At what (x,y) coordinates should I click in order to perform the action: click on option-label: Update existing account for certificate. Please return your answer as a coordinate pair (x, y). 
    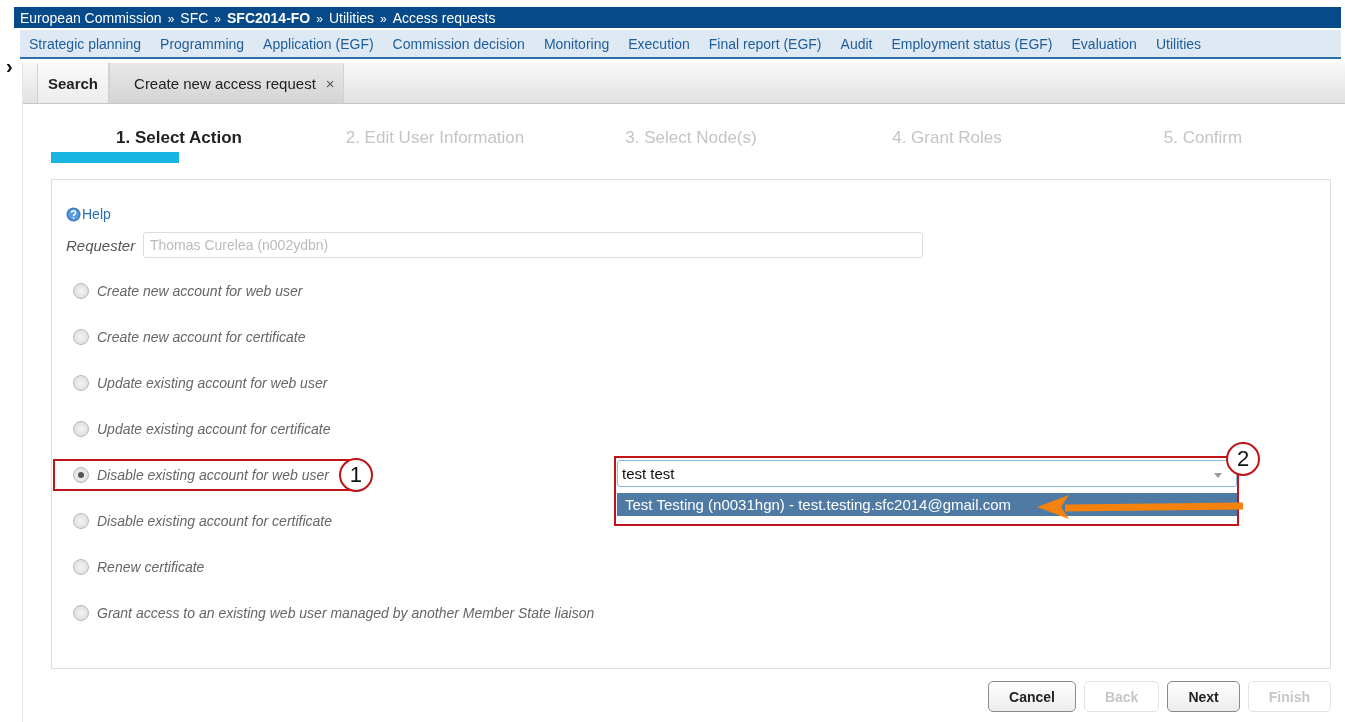
    Looking at the image, I should click on (214, 429).